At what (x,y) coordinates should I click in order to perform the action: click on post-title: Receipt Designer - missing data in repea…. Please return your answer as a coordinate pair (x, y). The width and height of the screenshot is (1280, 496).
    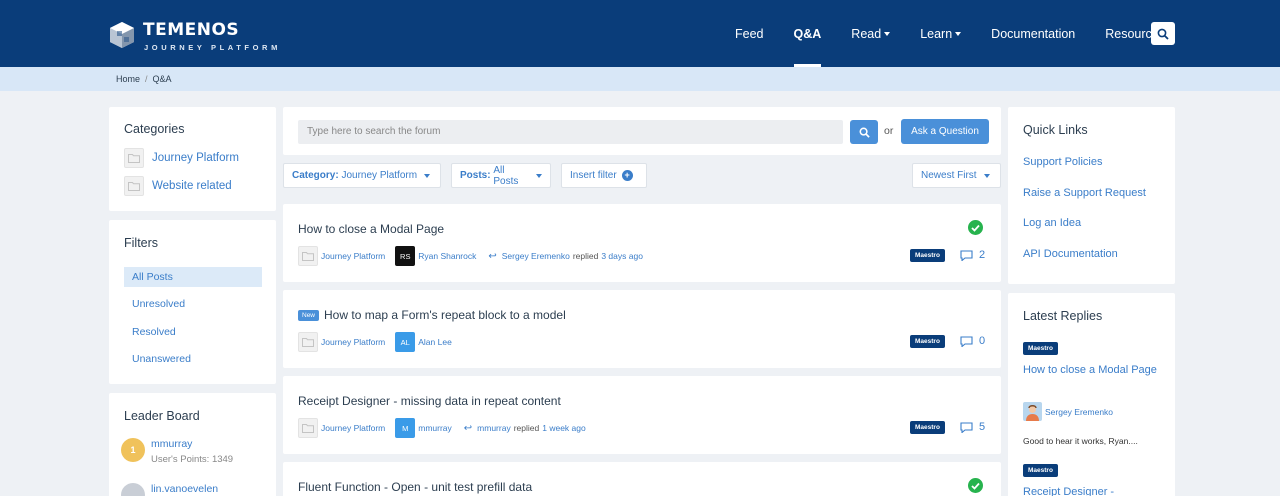
    Looking at the image, I should click on (429, 401).